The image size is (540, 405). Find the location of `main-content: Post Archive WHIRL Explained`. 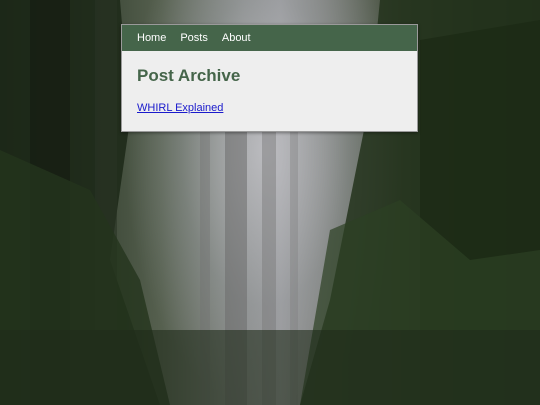

main-content: Post Archive WHIRL Explained is located at coordinates (269, 83).